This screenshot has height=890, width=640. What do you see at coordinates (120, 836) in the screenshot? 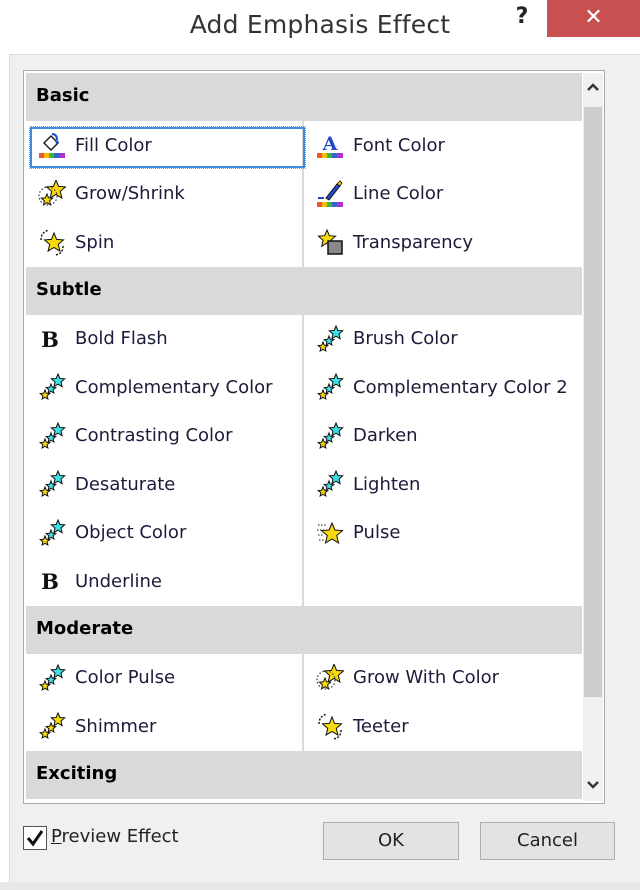
I see `preview-effect-text: review Effect` at bounding box center [120, 836].